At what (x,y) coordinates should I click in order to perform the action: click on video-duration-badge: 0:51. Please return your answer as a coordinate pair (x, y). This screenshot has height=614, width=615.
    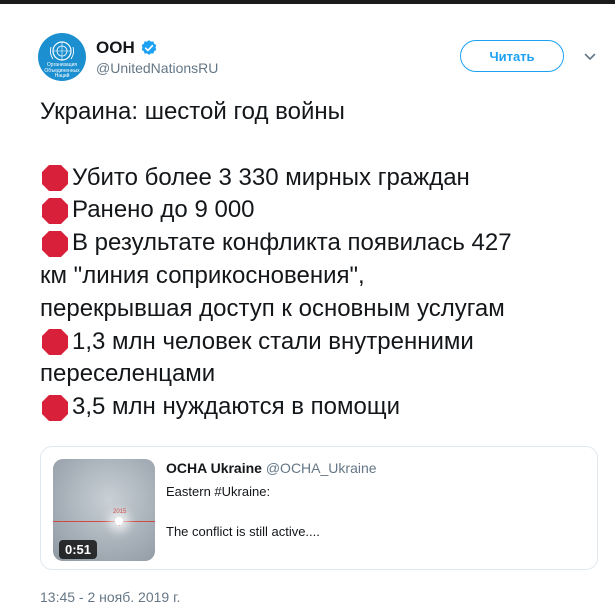
    Looking at the image, I should click on (78, 549).